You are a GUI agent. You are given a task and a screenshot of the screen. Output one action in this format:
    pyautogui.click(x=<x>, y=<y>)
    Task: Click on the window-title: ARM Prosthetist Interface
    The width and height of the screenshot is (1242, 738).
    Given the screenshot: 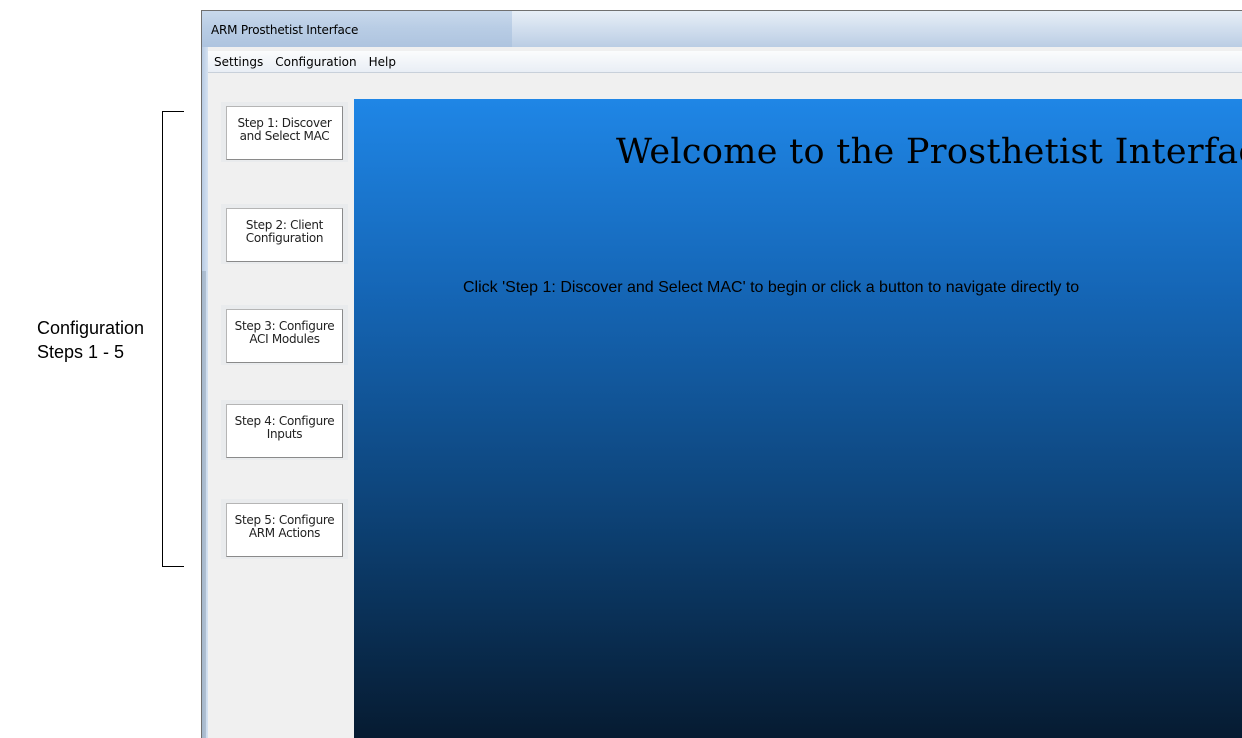 What is the action you would take?
    pyautogui.click(x=285, y=30)
    